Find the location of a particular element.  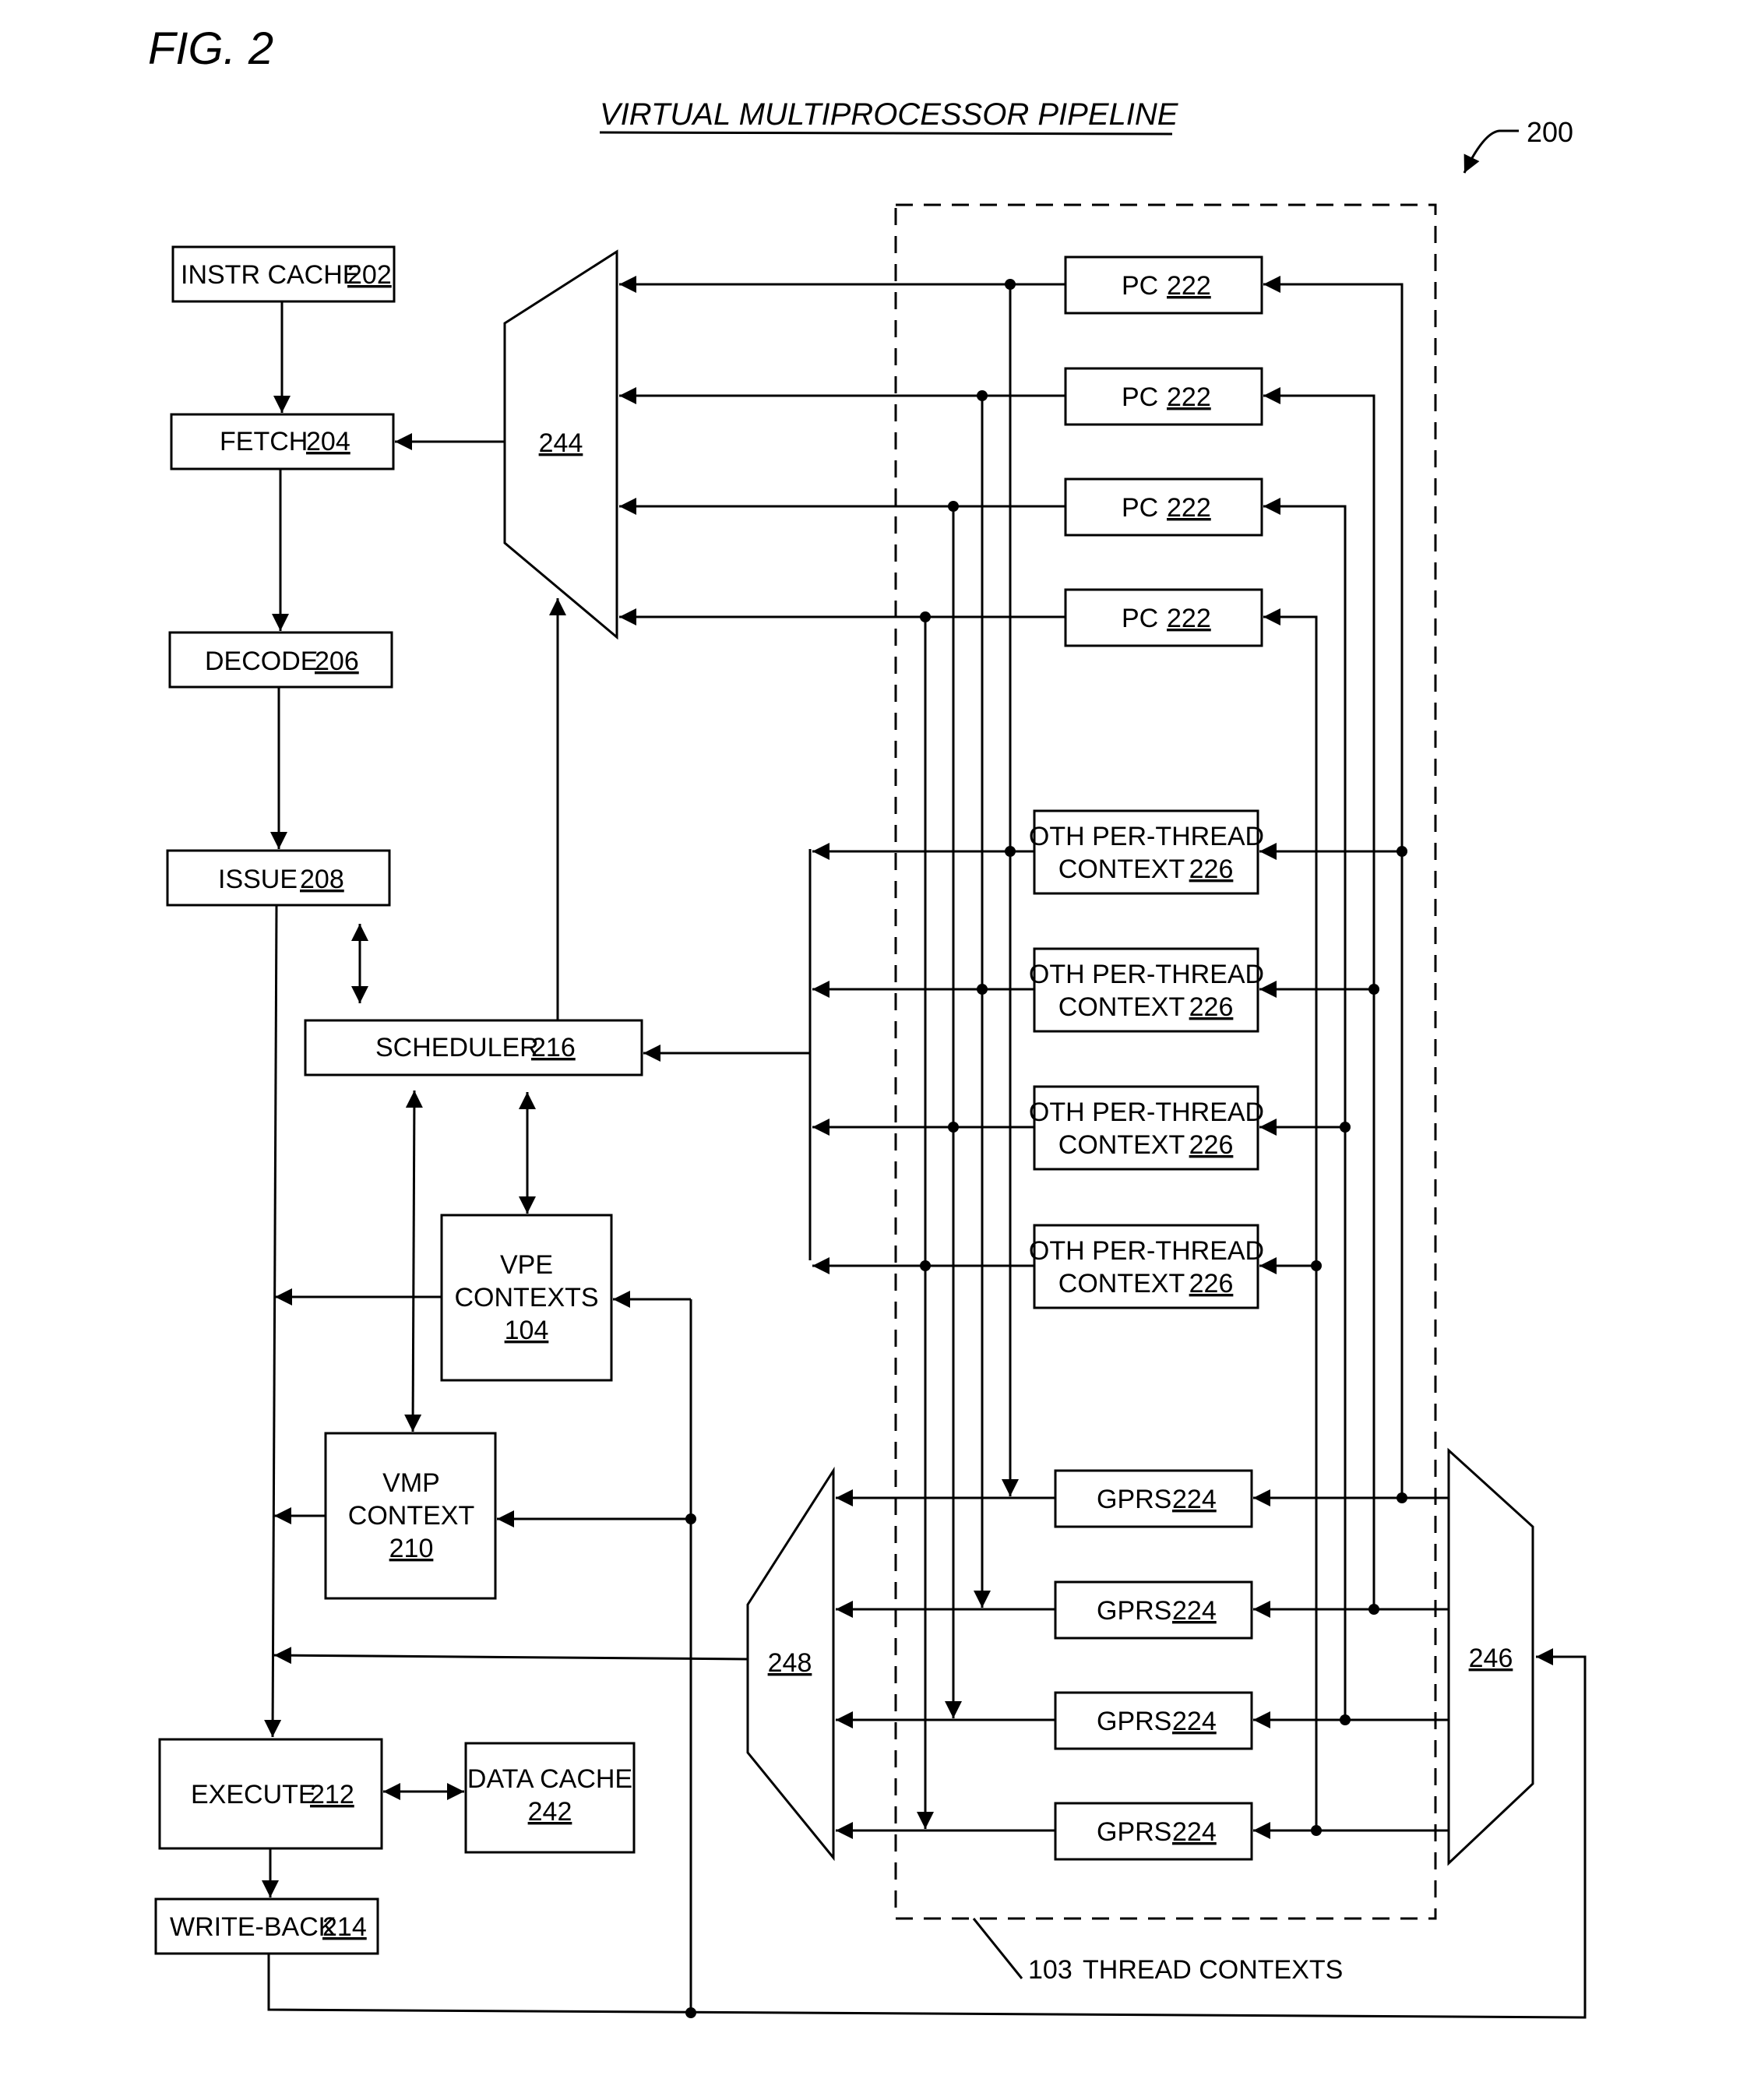

vpe-line1: VPE is located at coordinates (526, 1265).